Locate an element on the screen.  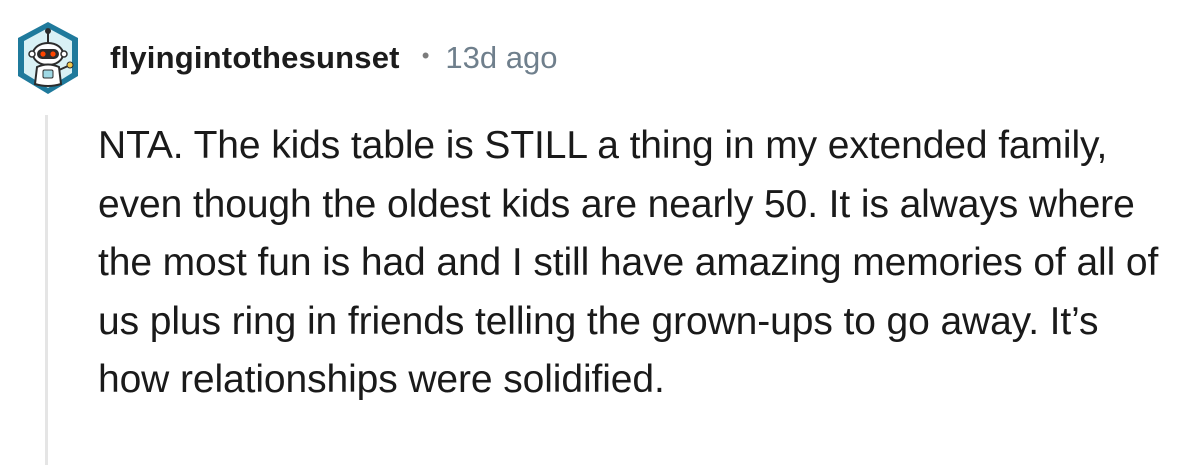
thread-line is located at coordinates (46, 290).